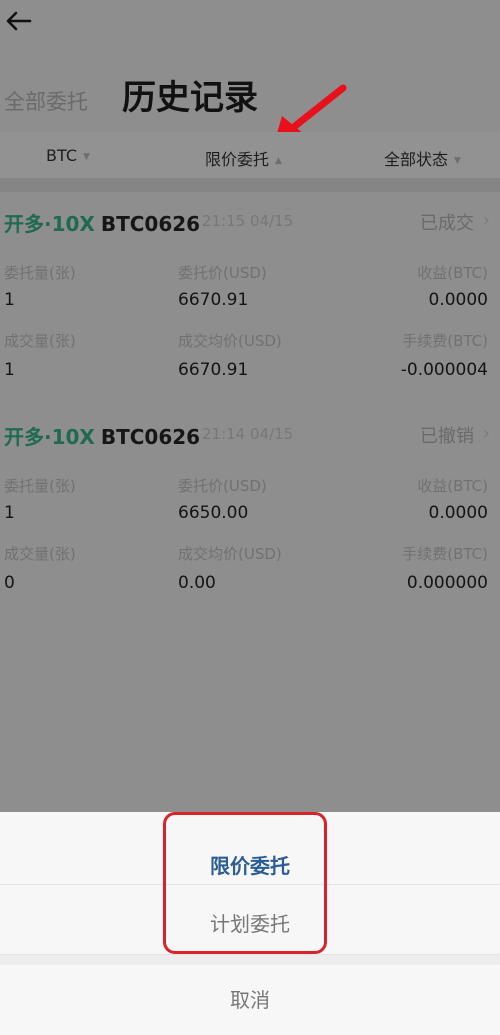 This screenshot has width=500, height=1035. What do you see at coordinates (213, 300) in the screenshot?
I see `price-value: 6670.91` at bounding box center [213, 300].